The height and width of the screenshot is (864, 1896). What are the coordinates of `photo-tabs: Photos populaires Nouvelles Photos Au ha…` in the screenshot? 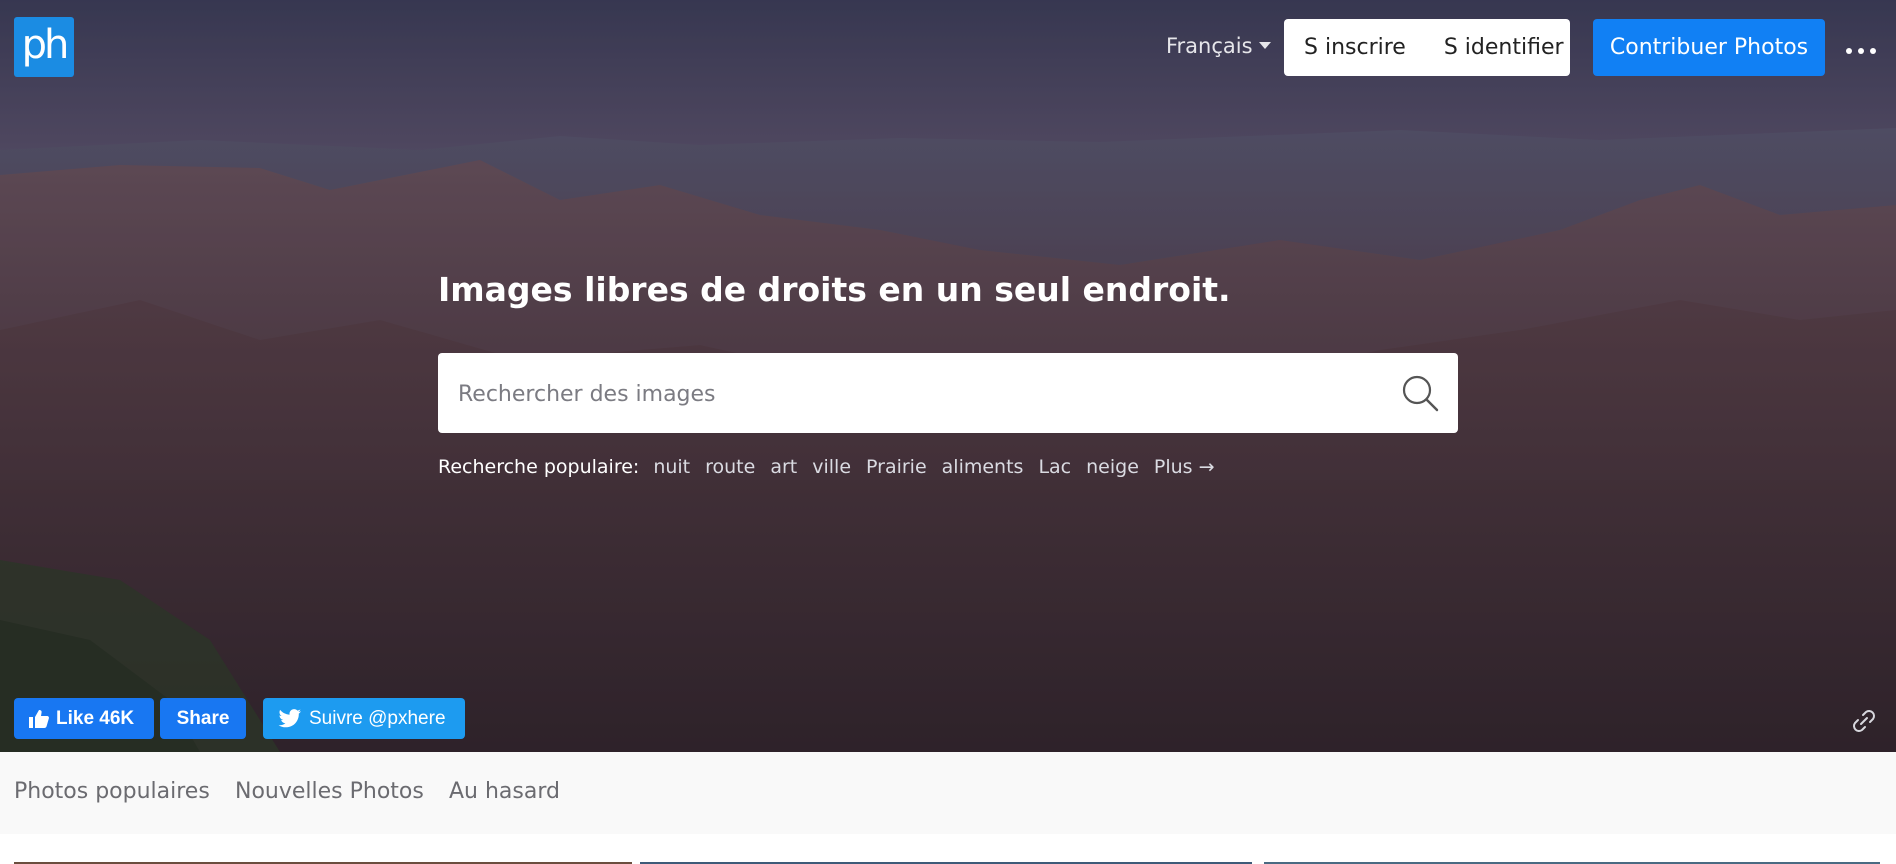 It's located at (948, 793).